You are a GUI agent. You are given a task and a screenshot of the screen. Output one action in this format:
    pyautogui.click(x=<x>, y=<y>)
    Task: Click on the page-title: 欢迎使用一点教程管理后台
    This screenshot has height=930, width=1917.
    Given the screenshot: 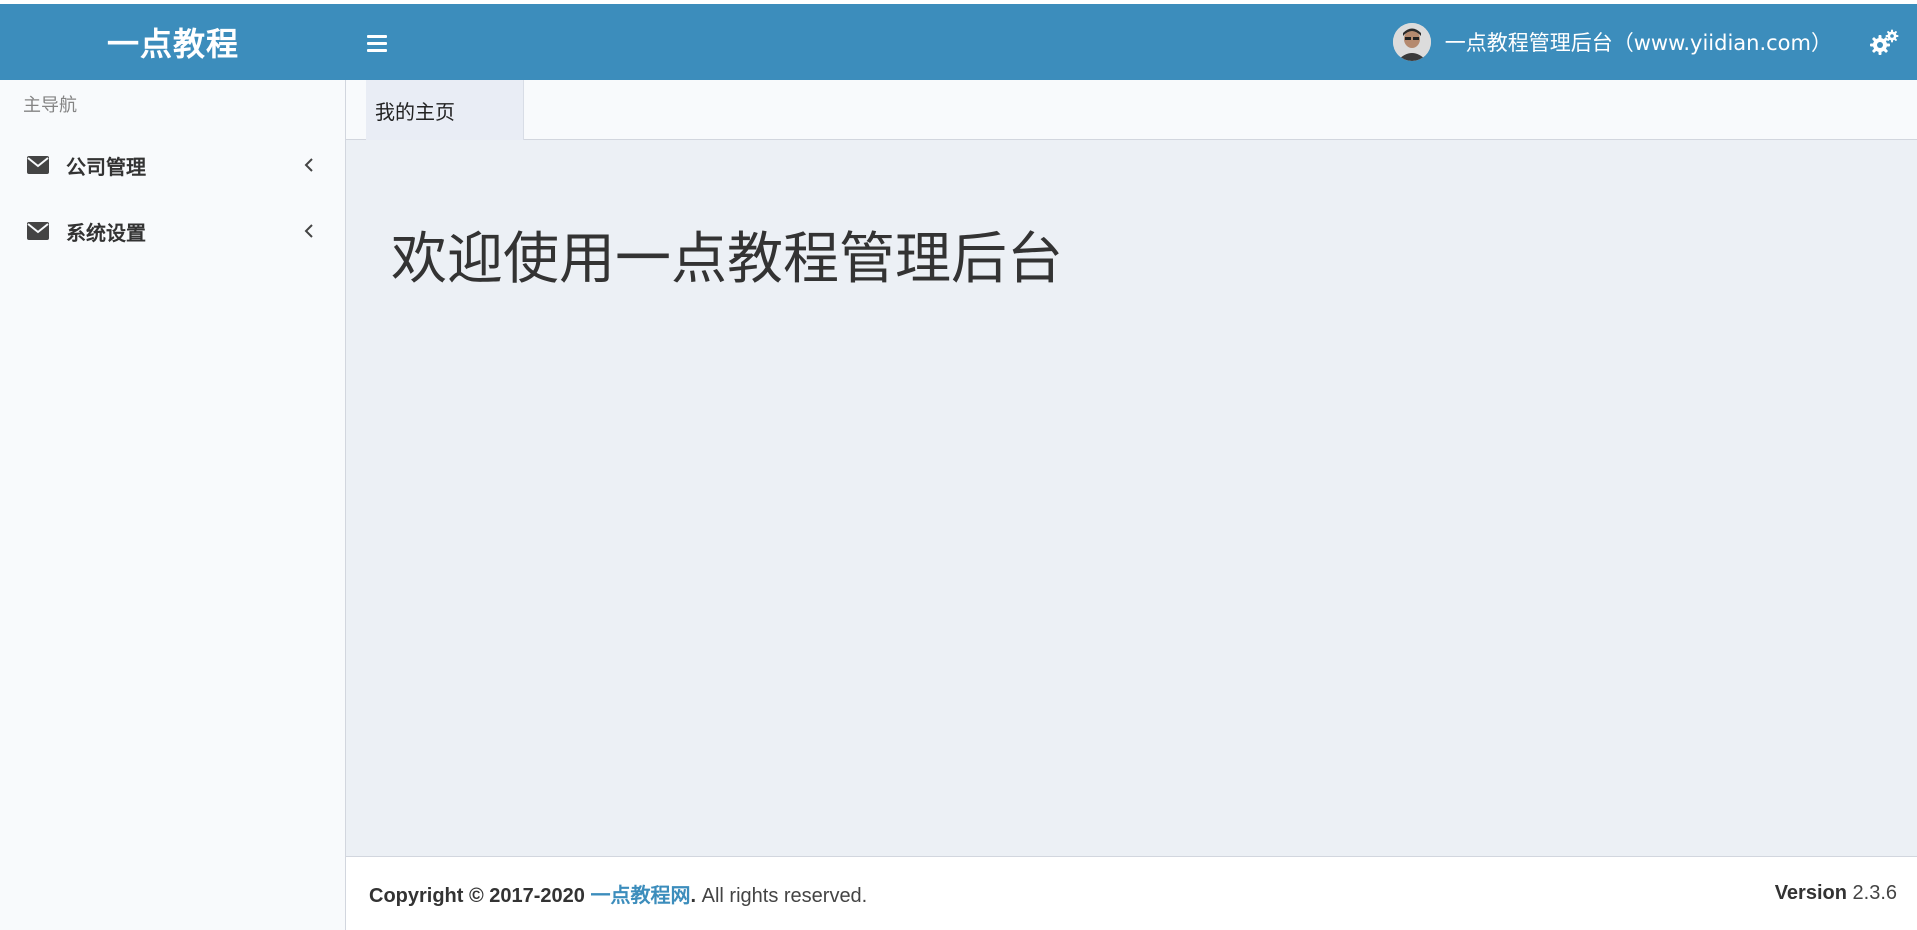 What is the action you would take?
    pyautogui.click(x=727, y=259)
    